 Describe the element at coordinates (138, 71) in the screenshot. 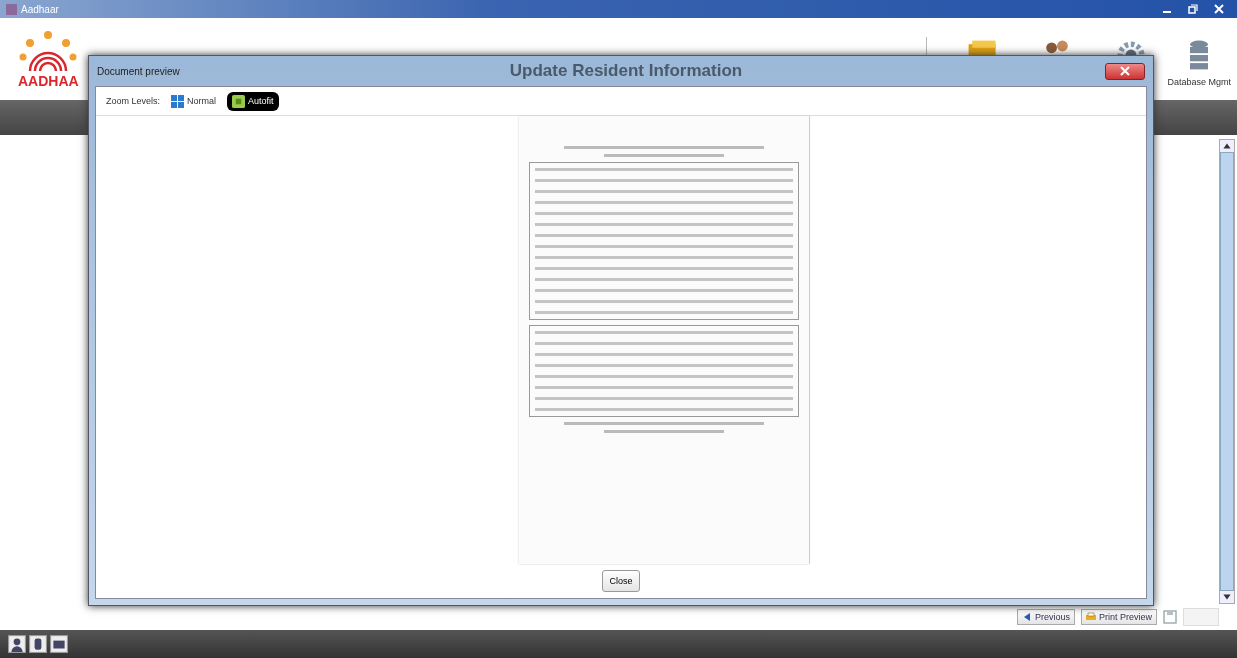

I see `dialog-title: Document preview` at that location.